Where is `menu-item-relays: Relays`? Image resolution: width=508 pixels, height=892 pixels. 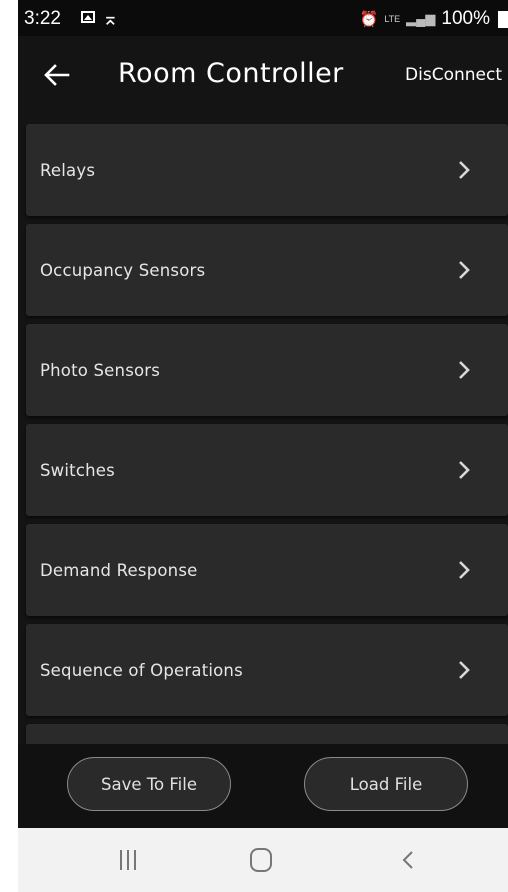
menu-item-relays: Relays is located at coordinates (267, 170).